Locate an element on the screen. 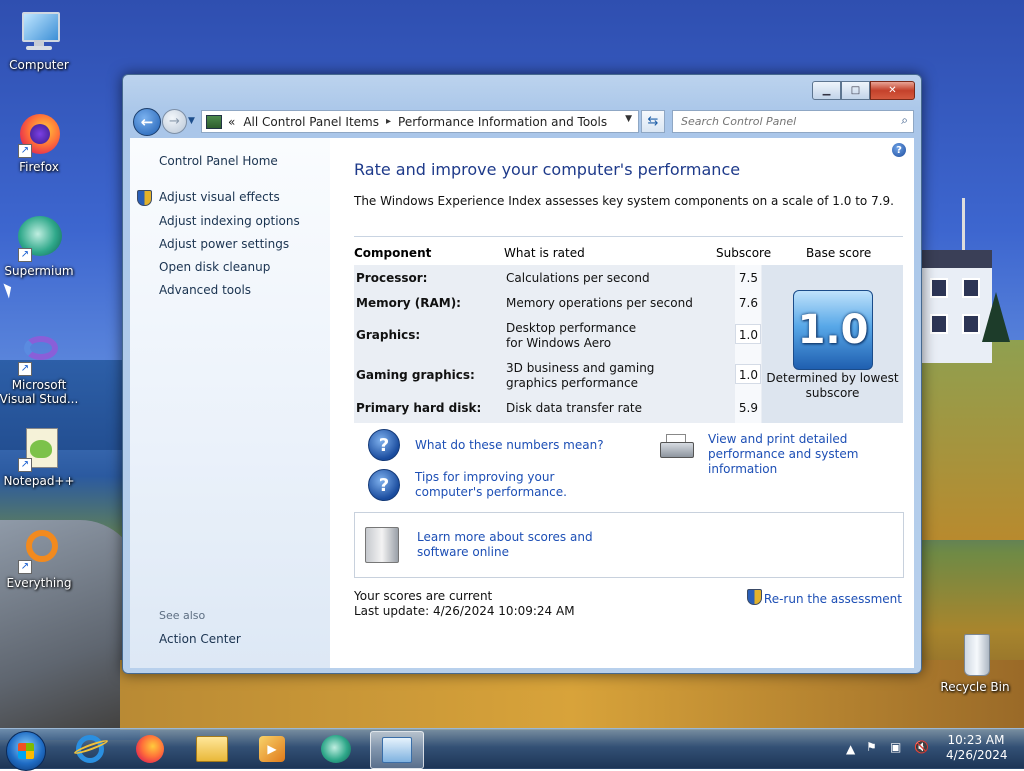 This screenshot has height=771, width=1024. rerun-assessment-label: Re-run the assessment is located at coordinates (832, 599).